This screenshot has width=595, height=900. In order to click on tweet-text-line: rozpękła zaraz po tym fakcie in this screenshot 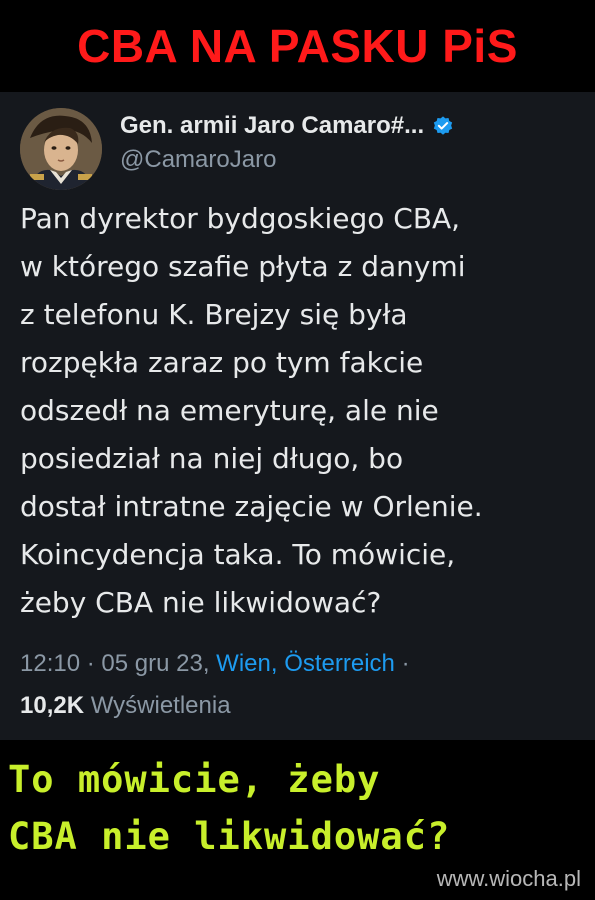, I will do `click(222, 362)`.